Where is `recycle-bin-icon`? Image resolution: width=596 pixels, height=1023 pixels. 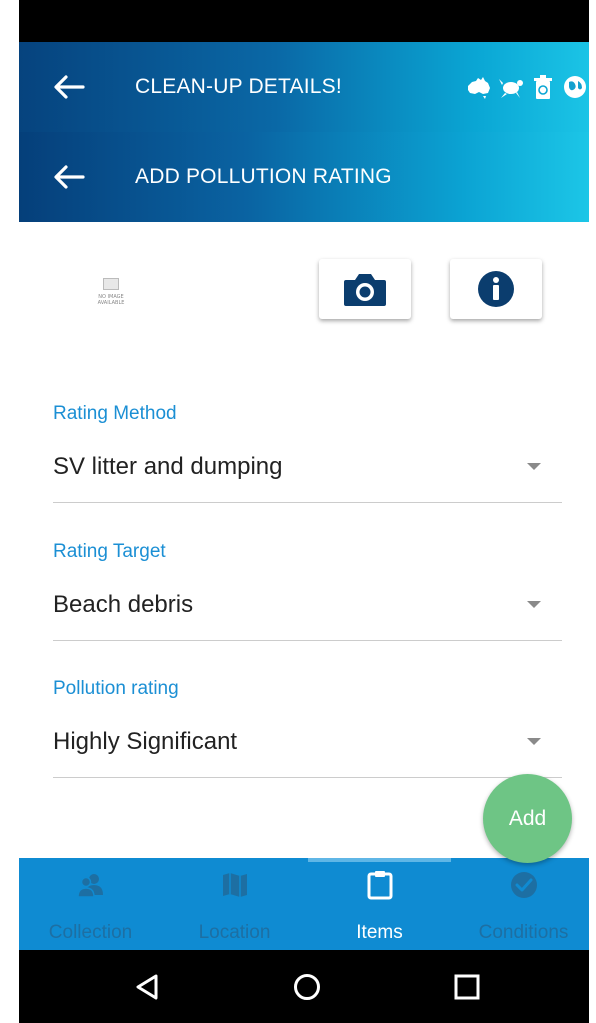 recycle-bin-icon is located at coordinates (543, 87).